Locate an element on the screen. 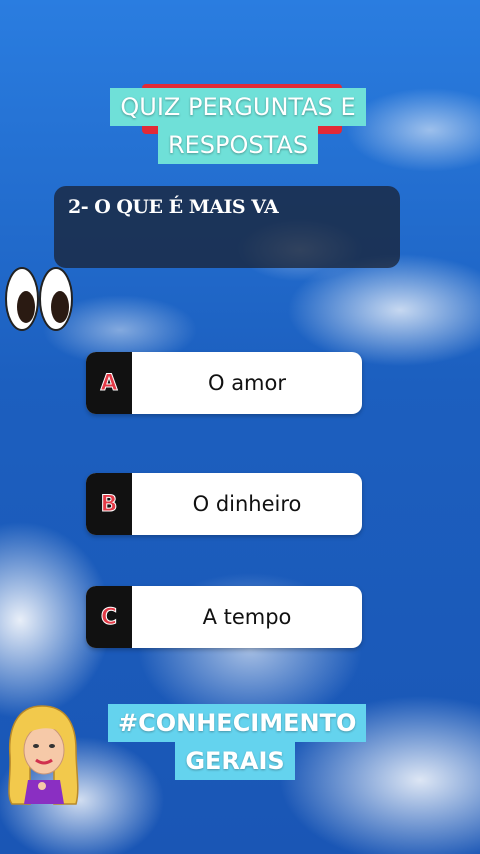  question-text: 2- O QUE É MAIS VA is located at coordinates (173, 207).